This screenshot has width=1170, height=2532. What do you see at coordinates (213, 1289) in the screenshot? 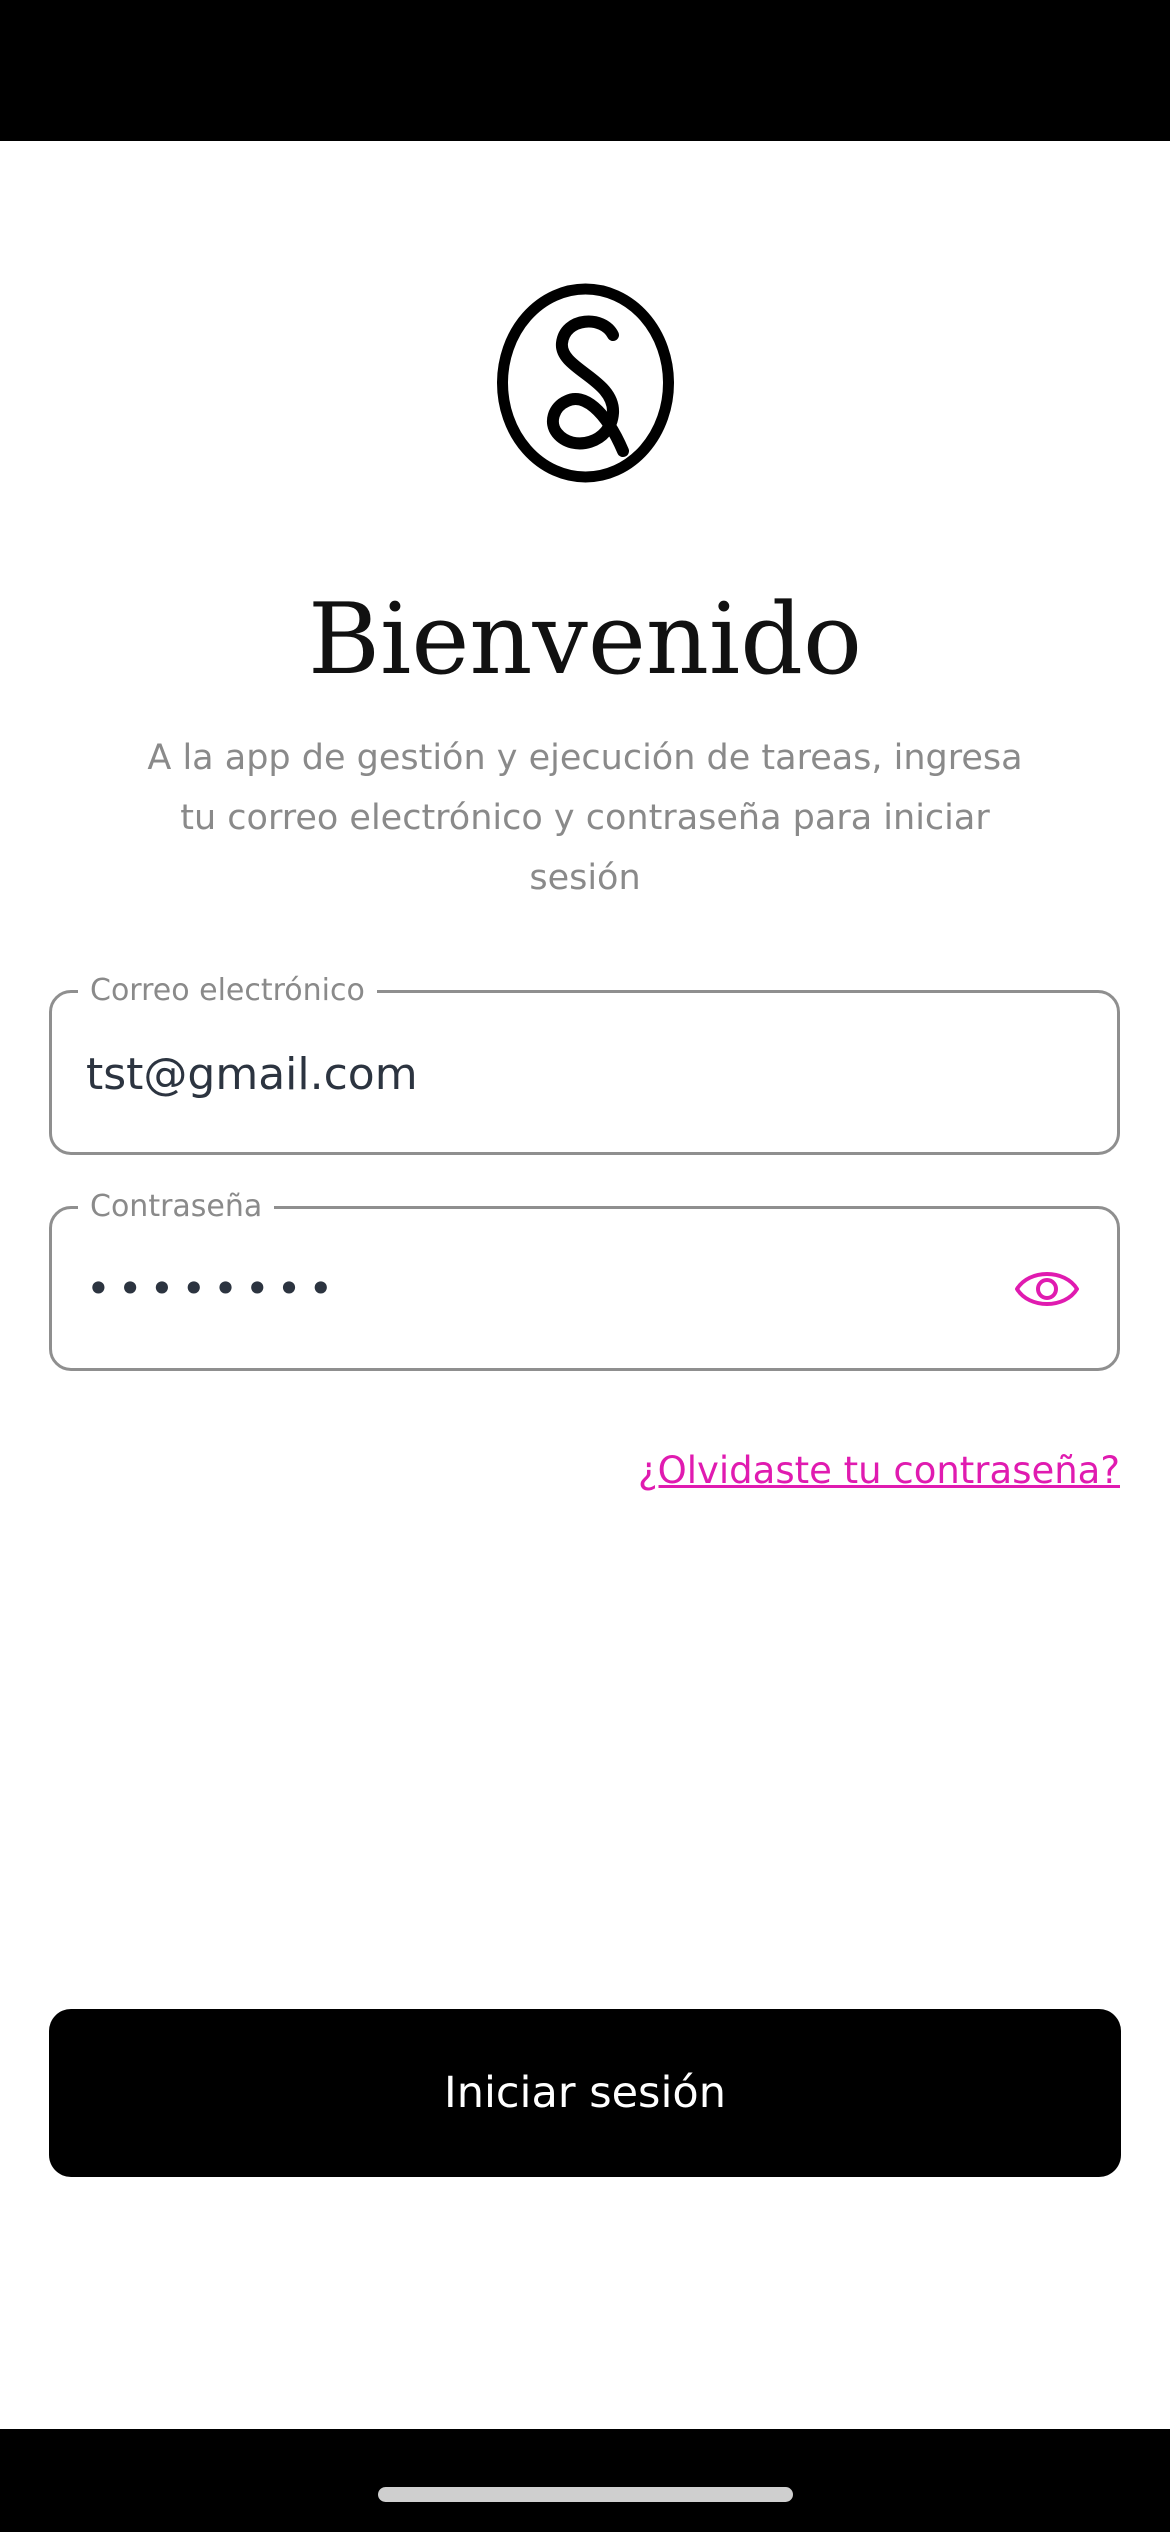
I see `password-input: ••••••••` at bounding box center [213, 1289].